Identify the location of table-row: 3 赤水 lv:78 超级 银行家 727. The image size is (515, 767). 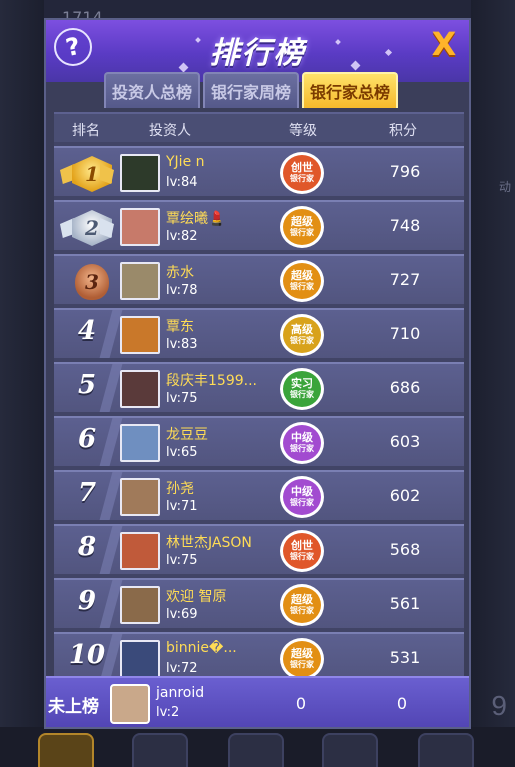
(259, 279).